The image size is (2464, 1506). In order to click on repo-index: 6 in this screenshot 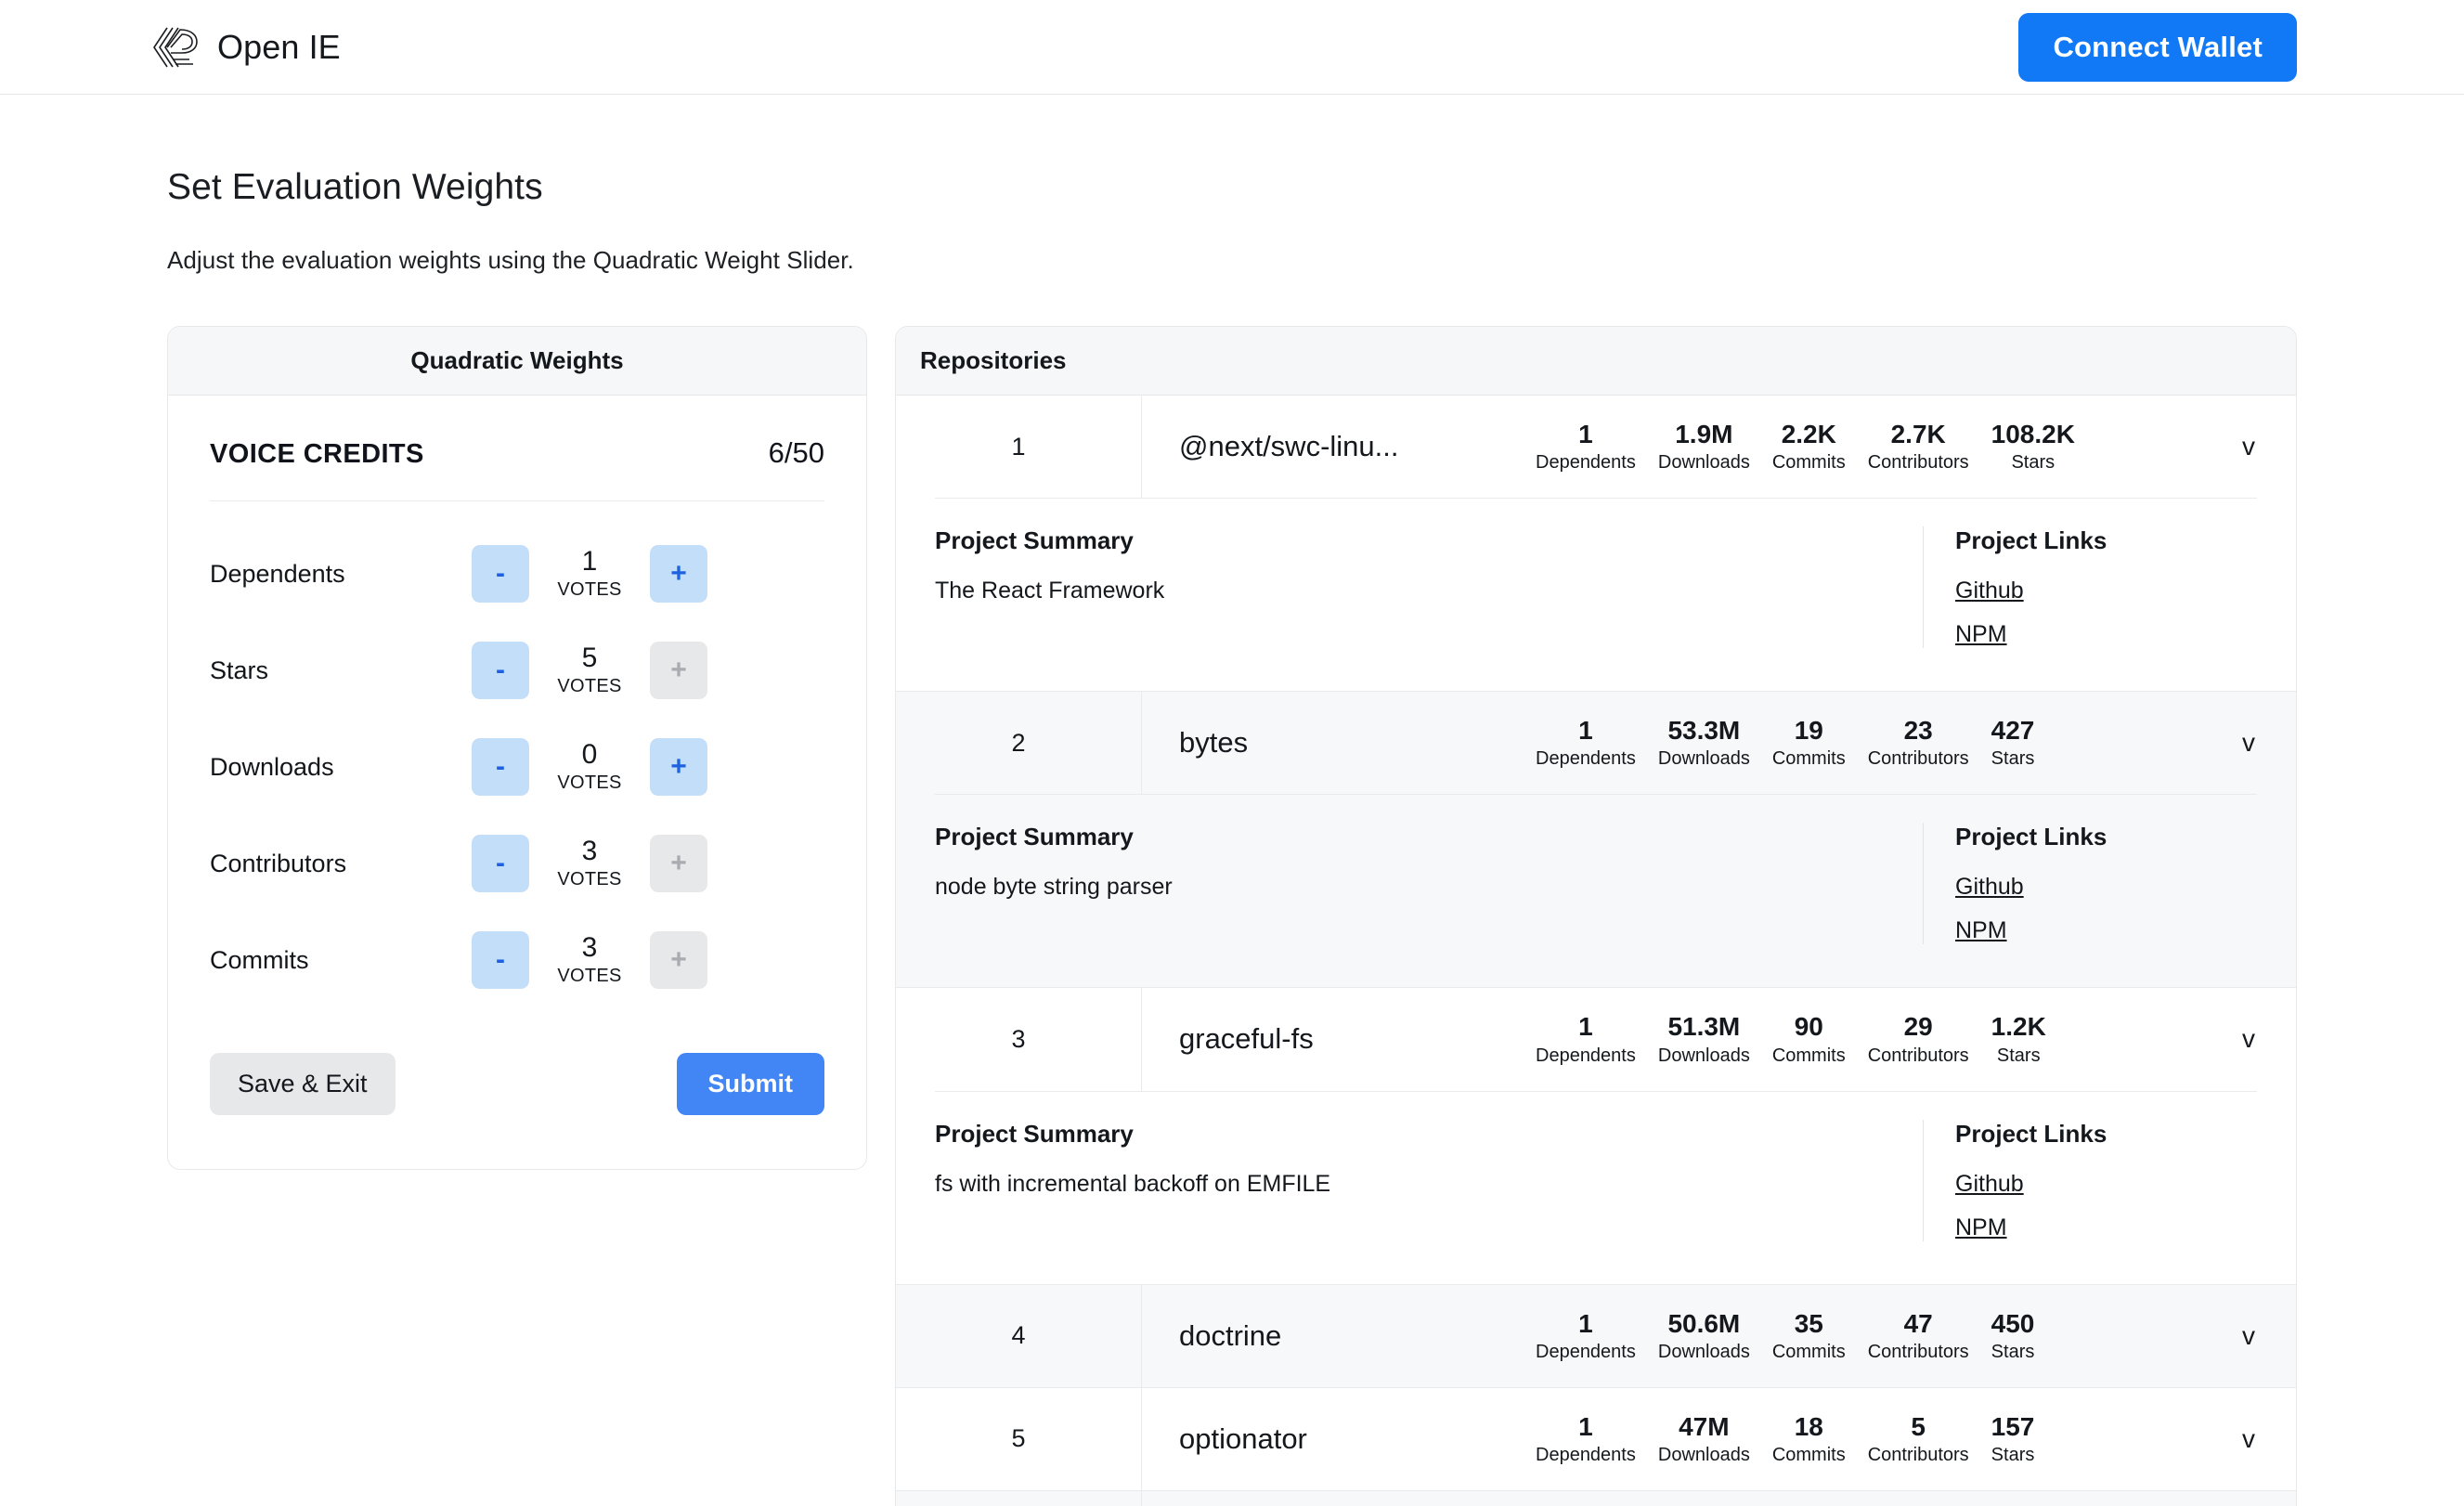, I will do `click(1019, 1498)`.